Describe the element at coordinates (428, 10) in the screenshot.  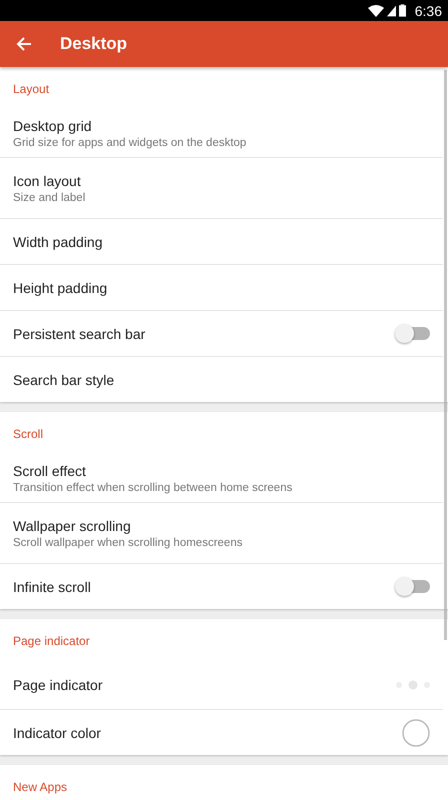
I see `clock-time: 6:36` at that location.